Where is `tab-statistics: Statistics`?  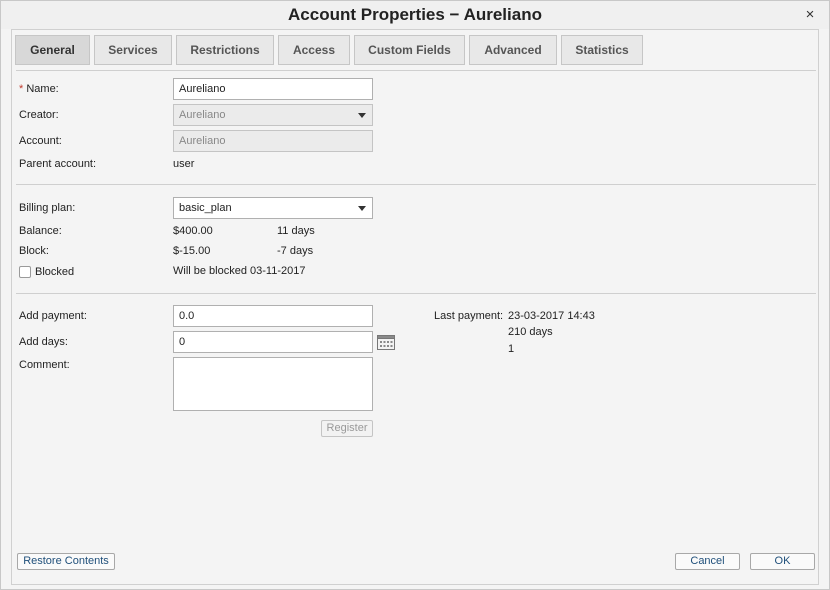
tab-statistics: Statistics is located at coordinates (602, 50).